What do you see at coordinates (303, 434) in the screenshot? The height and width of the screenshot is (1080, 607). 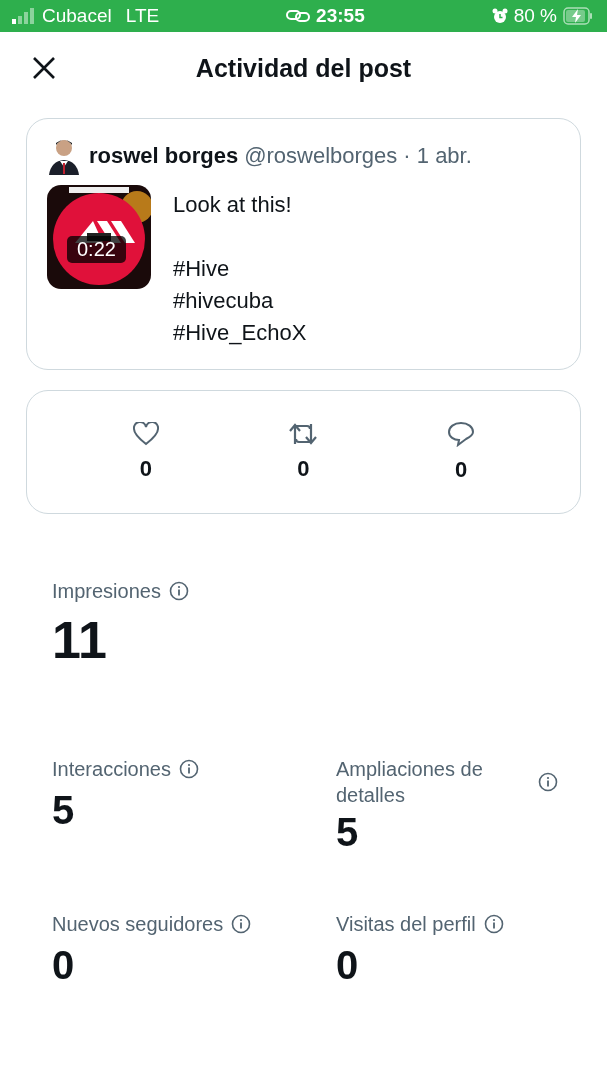 I see `repost-icon` at bounding box center [303, 434].